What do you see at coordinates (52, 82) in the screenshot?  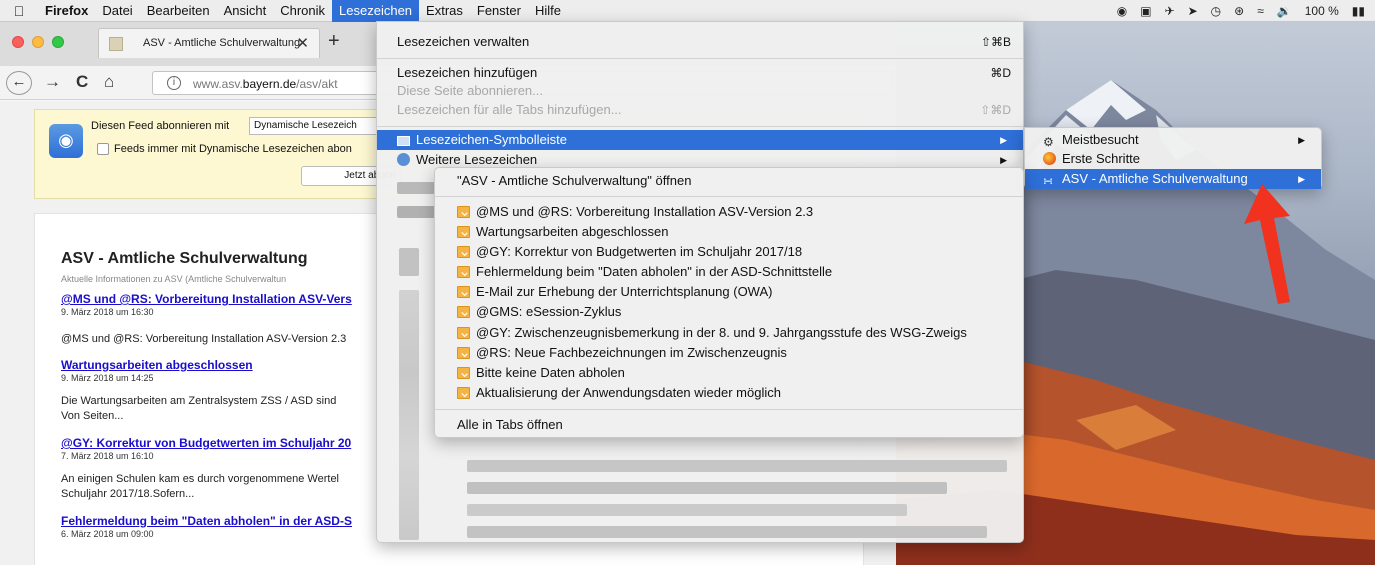 I see `forward-arrow-icon: →` at bounding box center [52, 82].